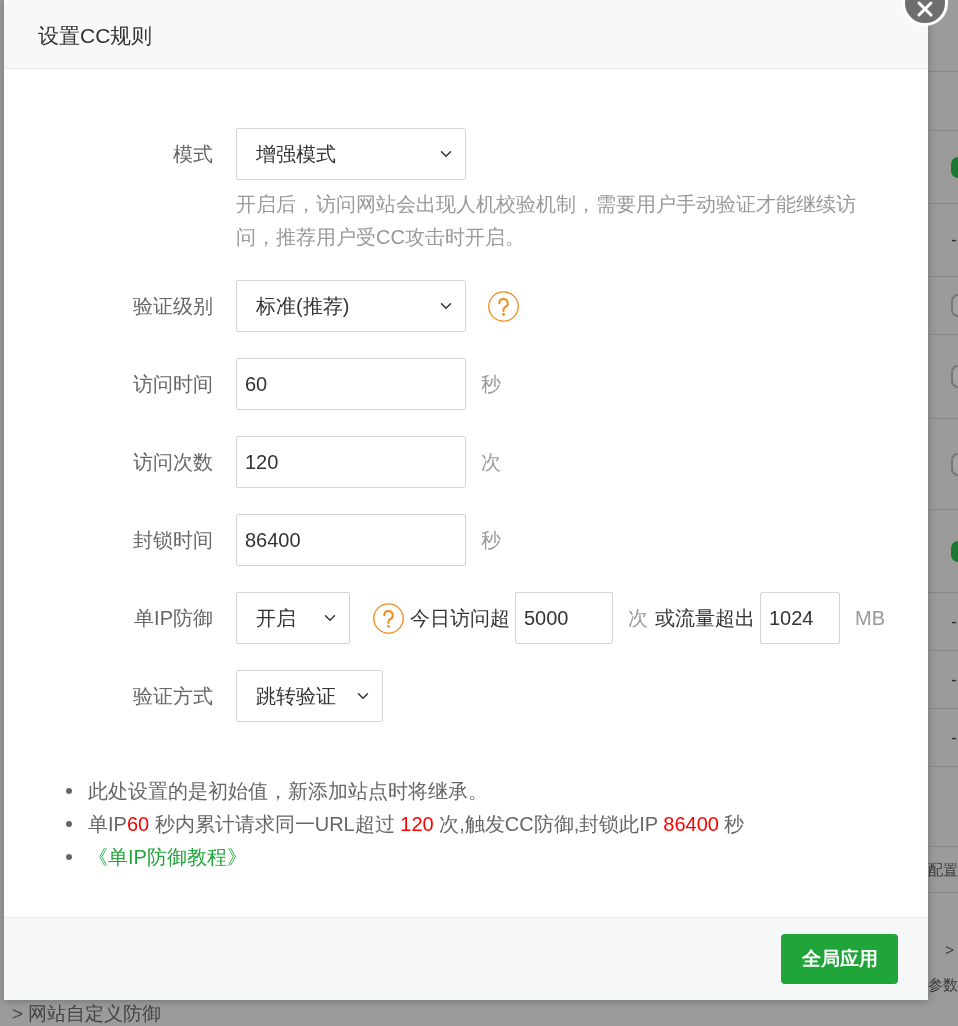 Image resolution: width=958 pixels, height=1026 pixels. What do you see at coordinates (173, 618) in the screenshot?
I see `field-label: 单IP防御` at bounding box center [173, 618].